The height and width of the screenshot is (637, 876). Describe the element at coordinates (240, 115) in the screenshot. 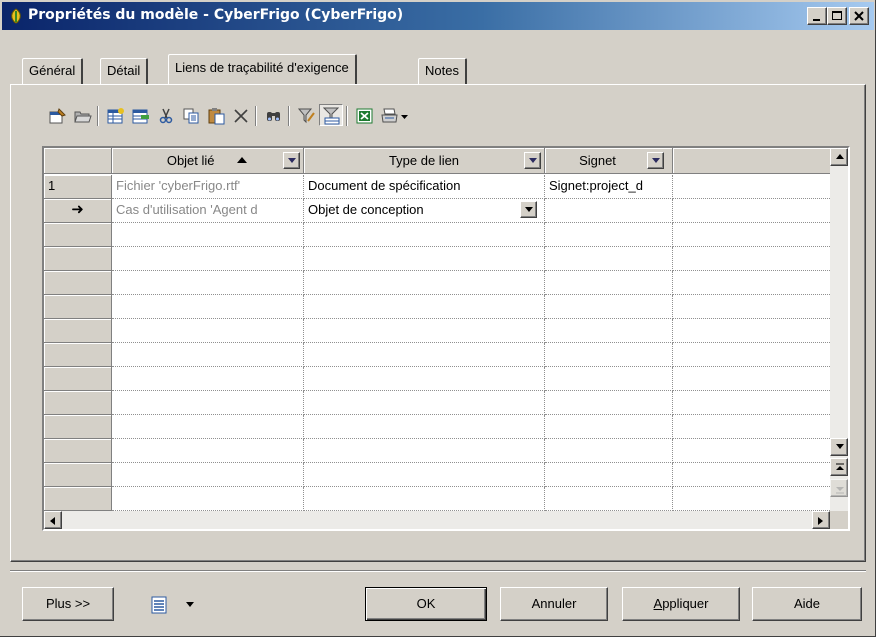

I see `delete-button` at that location.